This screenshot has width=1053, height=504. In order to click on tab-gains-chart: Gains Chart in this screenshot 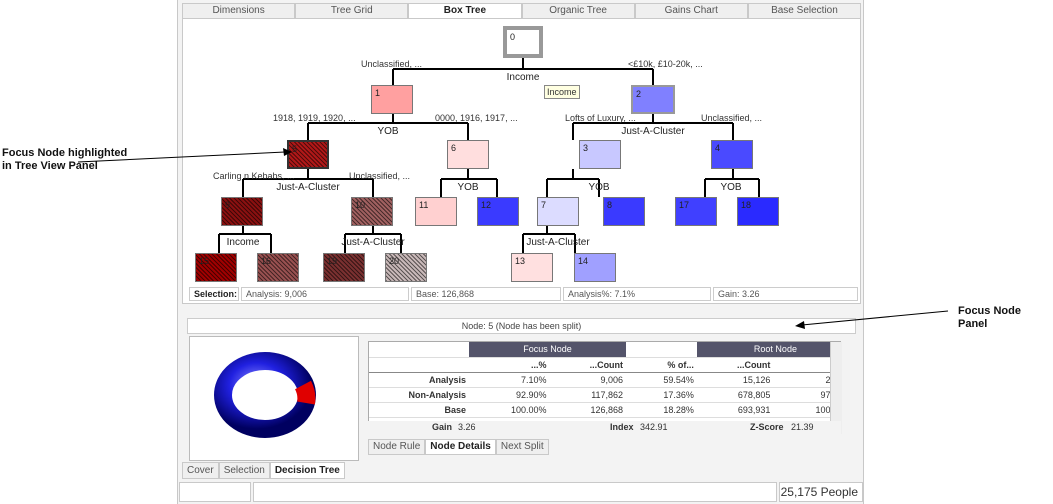, I will do `click(691, 11)`.